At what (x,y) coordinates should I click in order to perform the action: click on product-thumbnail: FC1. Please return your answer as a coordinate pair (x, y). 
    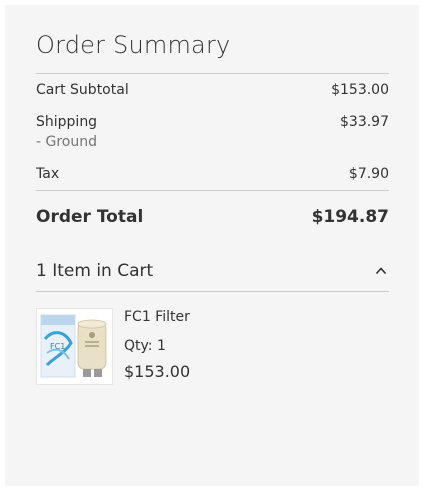
    Looking at the image, I should click on (74, 346).